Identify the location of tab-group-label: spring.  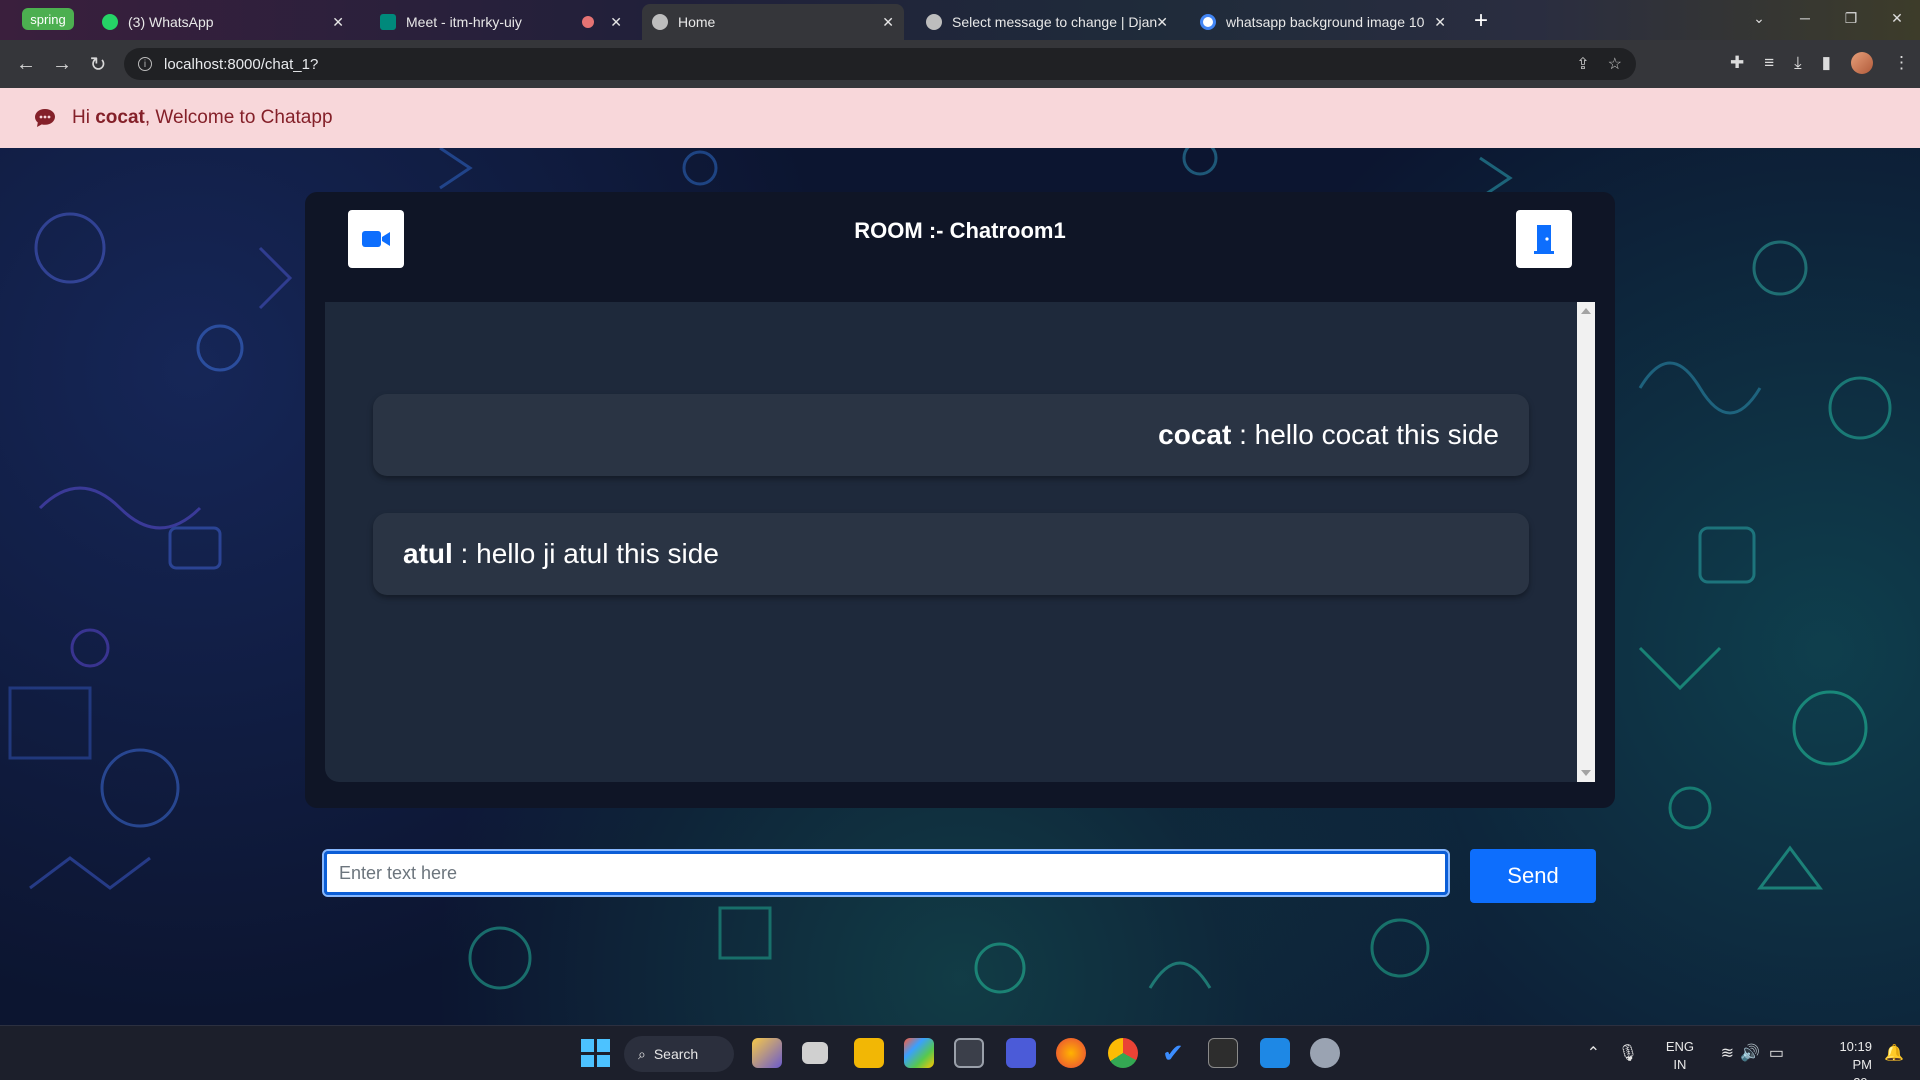
(48, 19).